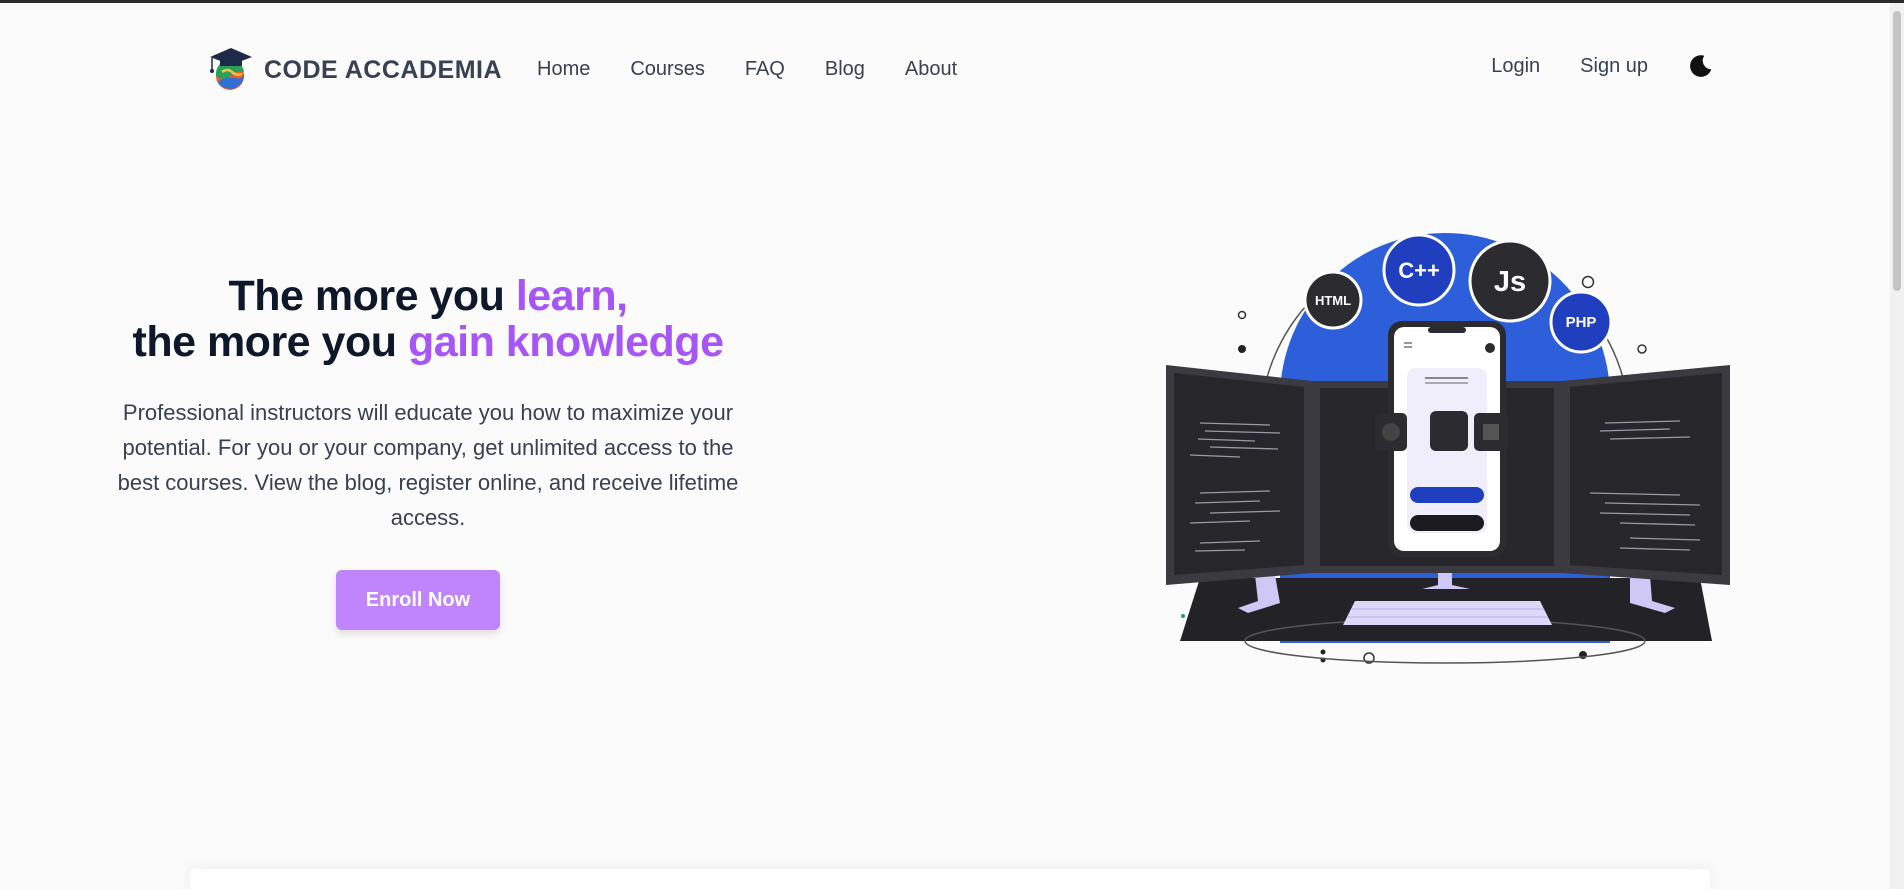  I want to click on html-badge: HTML, so click(1333, 300).